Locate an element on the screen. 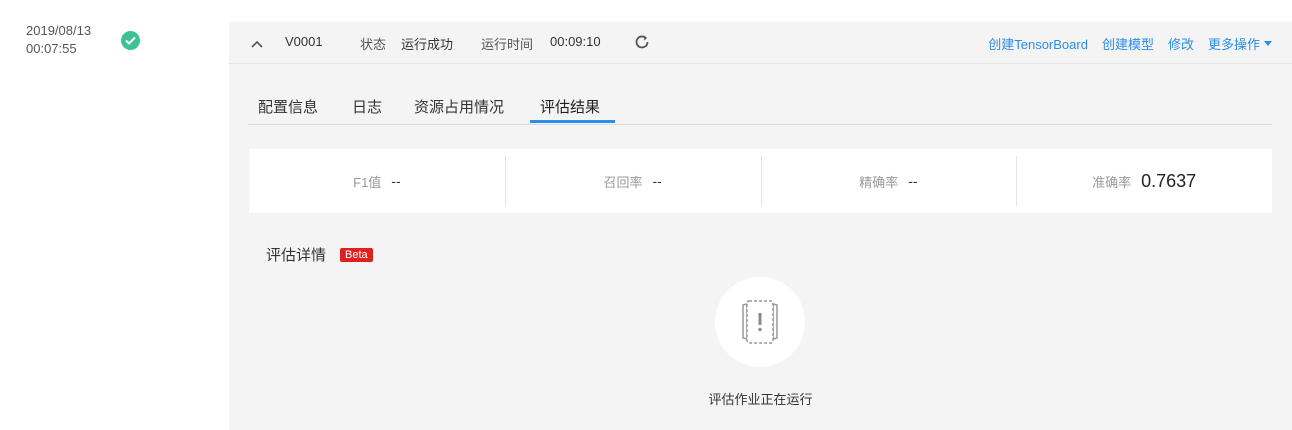 This screenshot has height=430, width=1292. metric-precision: 精确率 -- is located at coordinates (888, 181).